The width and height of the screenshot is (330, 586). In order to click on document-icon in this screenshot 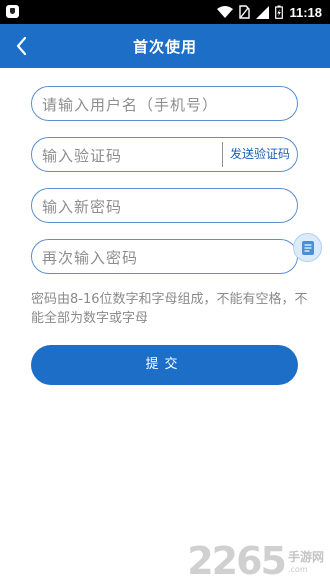, I will do `click(308, 248)`.